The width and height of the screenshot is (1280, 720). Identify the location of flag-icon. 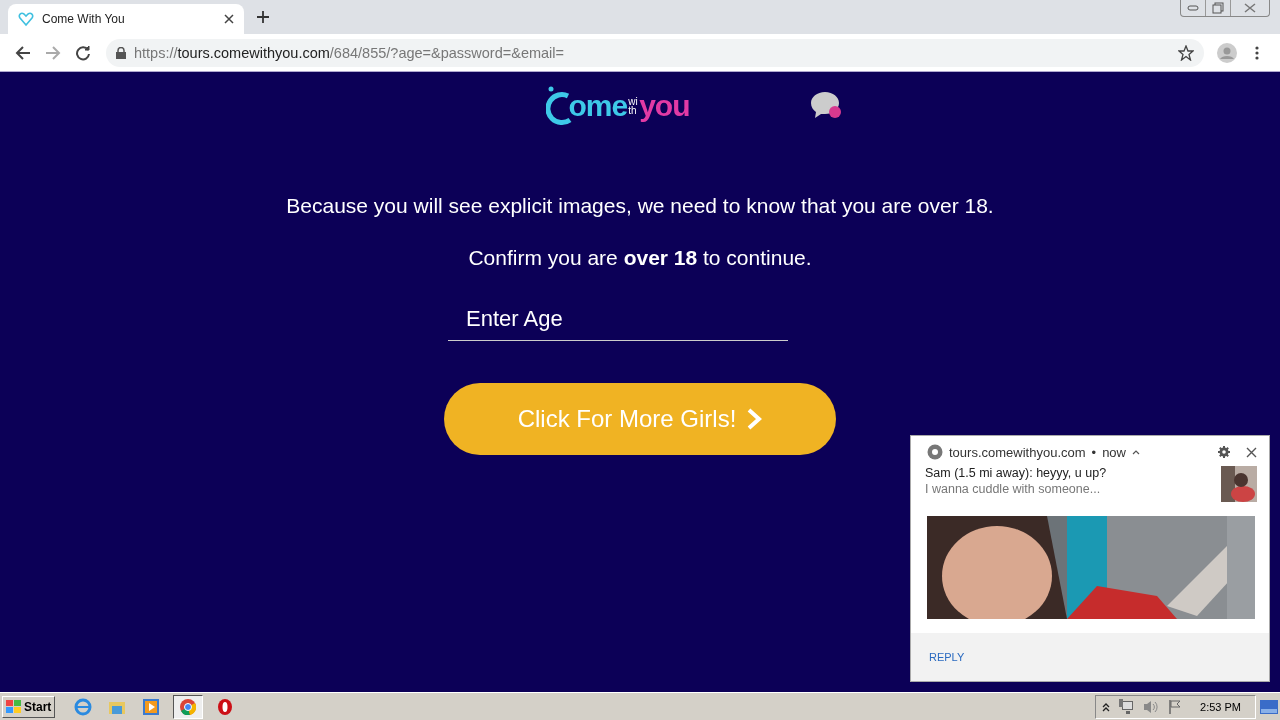
(1175, 706).